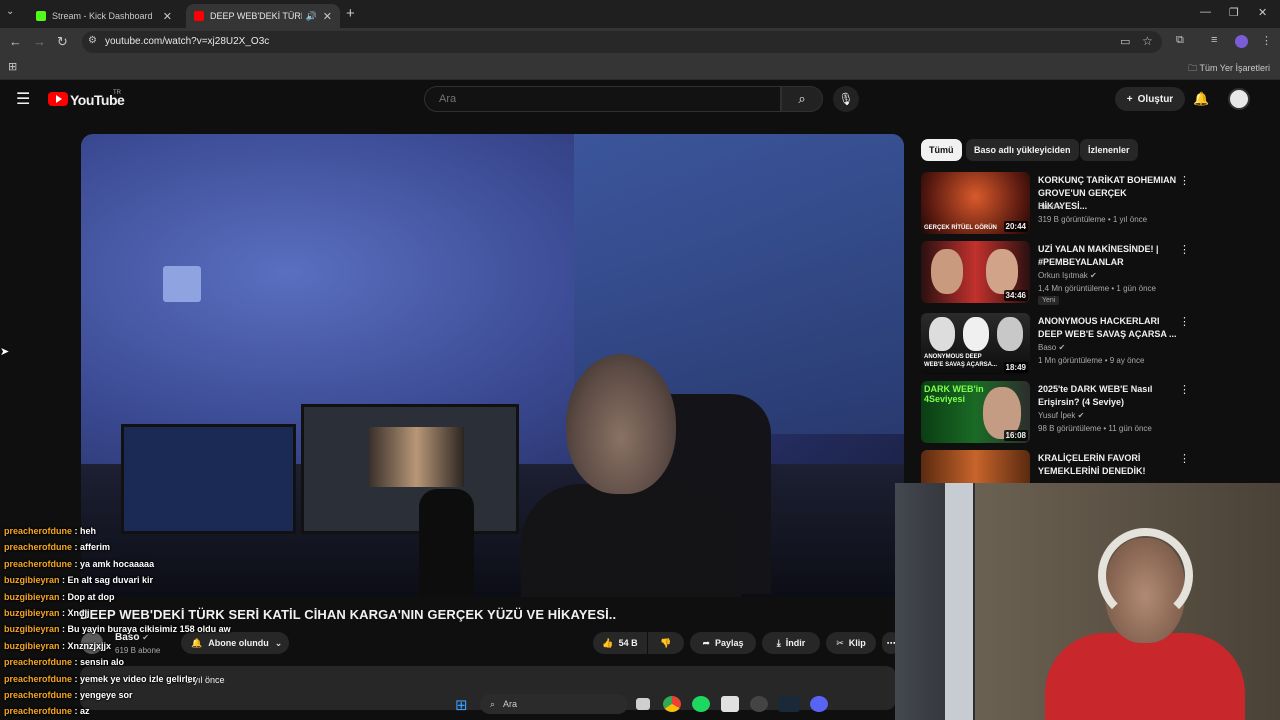 This screenshot has width=1280, height=720. Describe the element at coordinates (57, 547) in the screenshot. I see `chat-message: preacherofdune : afferim` at that location.